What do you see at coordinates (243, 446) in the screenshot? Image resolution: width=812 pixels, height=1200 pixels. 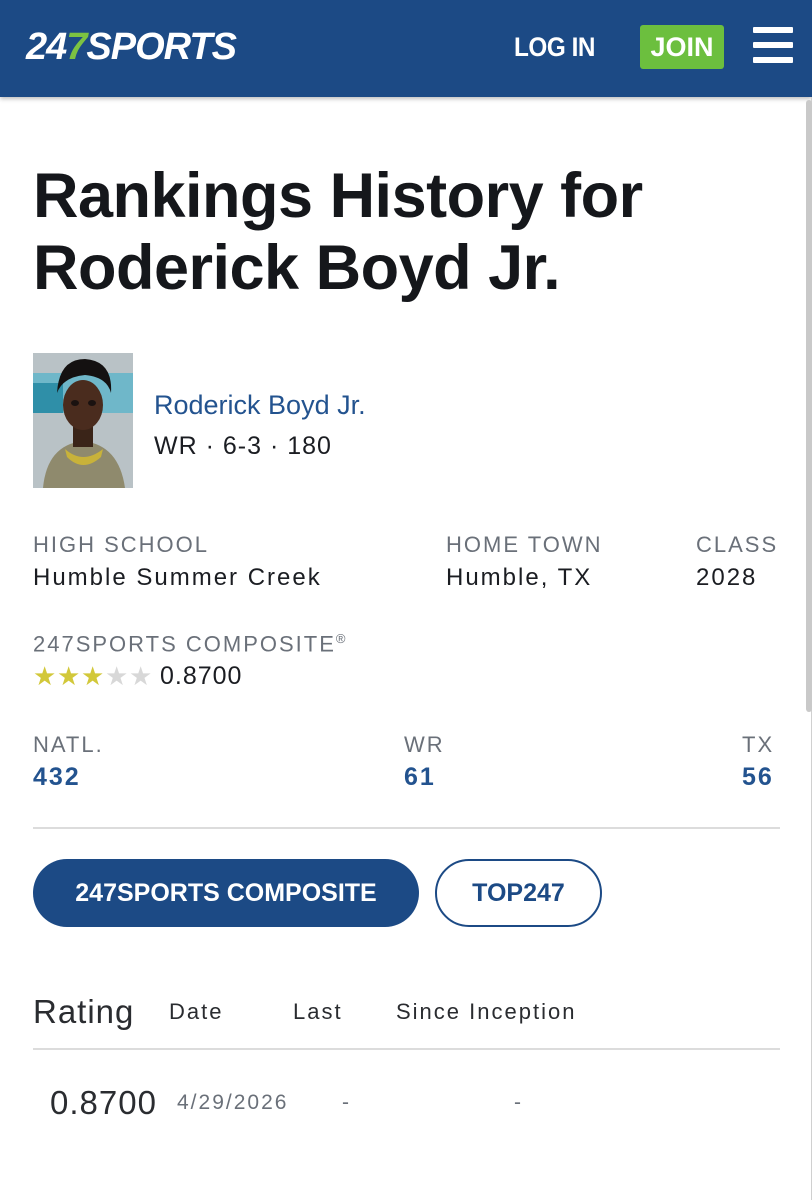 I see `player-position-height-weight: WR · 6-3 · 180` at bounding box center [243, 446].